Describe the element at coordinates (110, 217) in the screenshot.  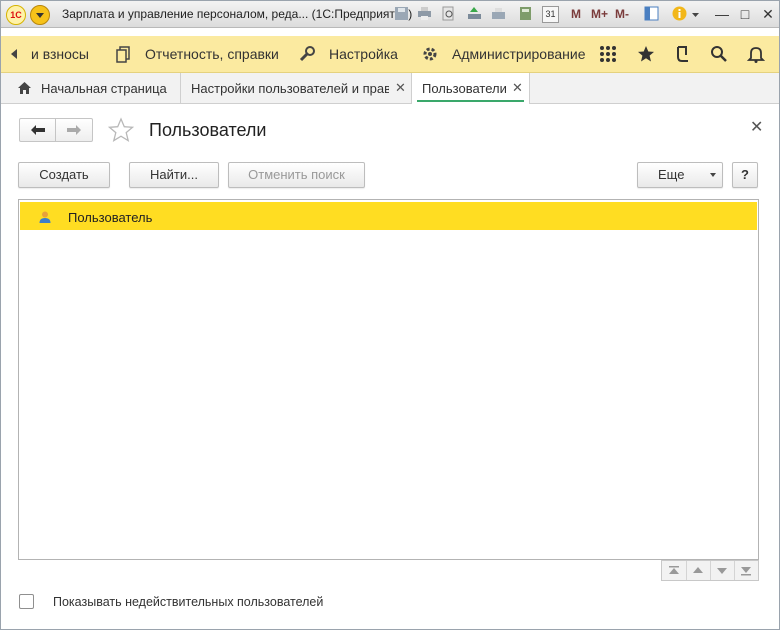
I see `list-item-label: Пользователь` at that location.